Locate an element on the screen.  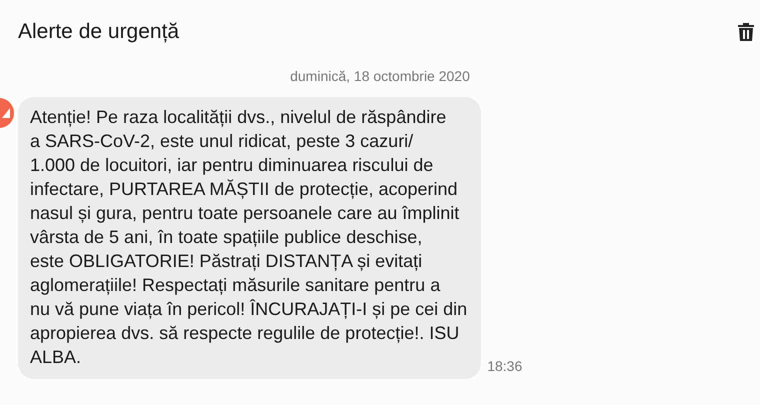
screen-title: Alerte de urgență is located at coordinates (99, 32).